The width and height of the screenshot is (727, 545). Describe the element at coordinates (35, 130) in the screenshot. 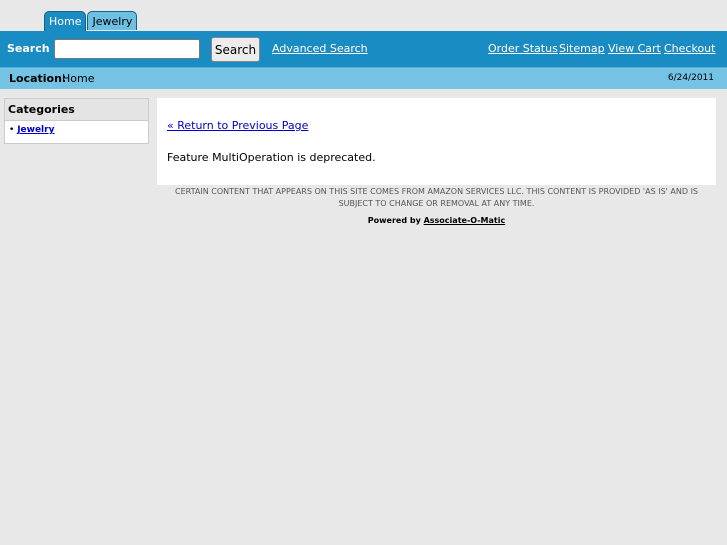

I see `category-link-jewelry: Jewelry` at that location.